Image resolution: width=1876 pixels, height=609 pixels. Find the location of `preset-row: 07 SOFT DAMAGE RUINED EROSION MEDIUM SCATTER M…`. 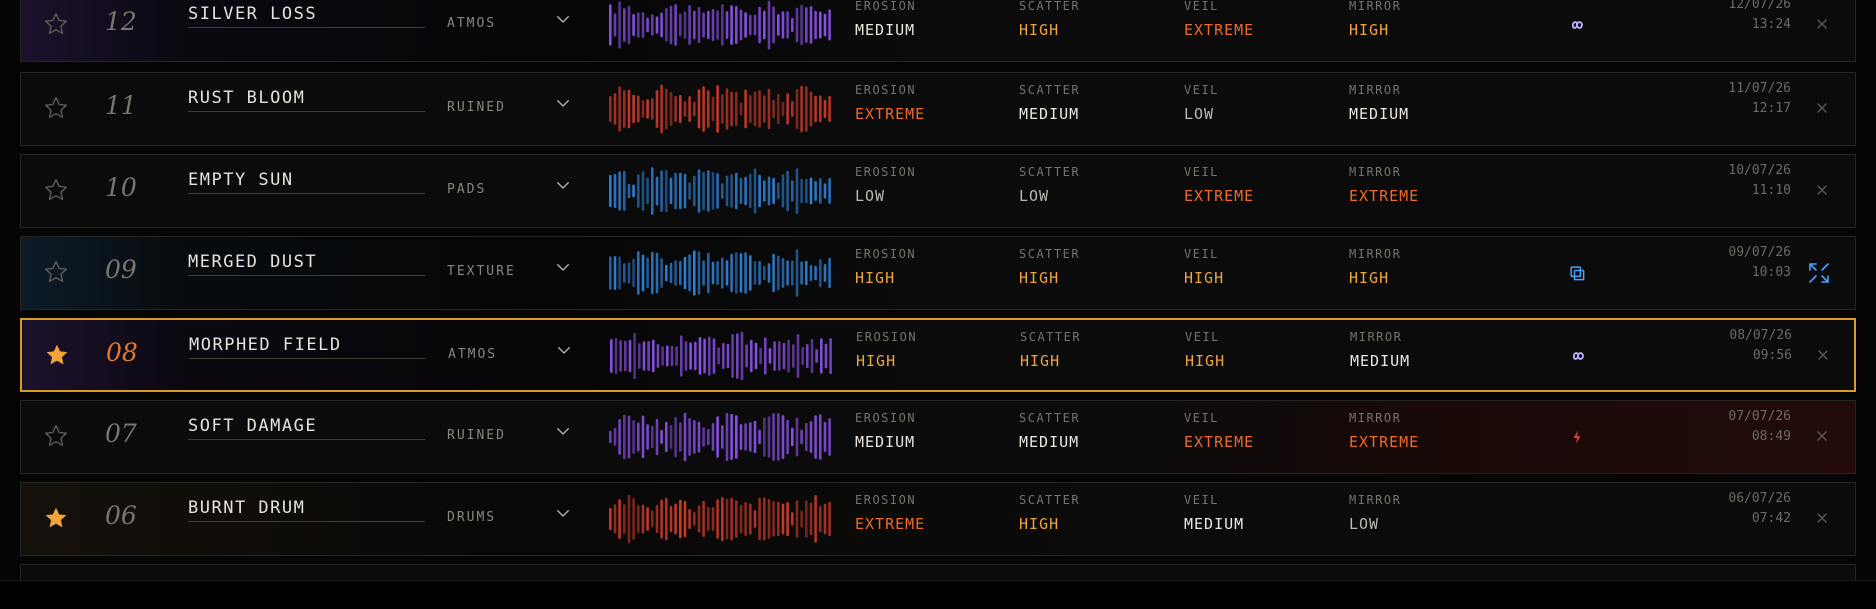

preset-row: 07 SOFT DAMAGE RUINED EROSION MEDIUM SCATTER M… is located at coordinates (938, 437).